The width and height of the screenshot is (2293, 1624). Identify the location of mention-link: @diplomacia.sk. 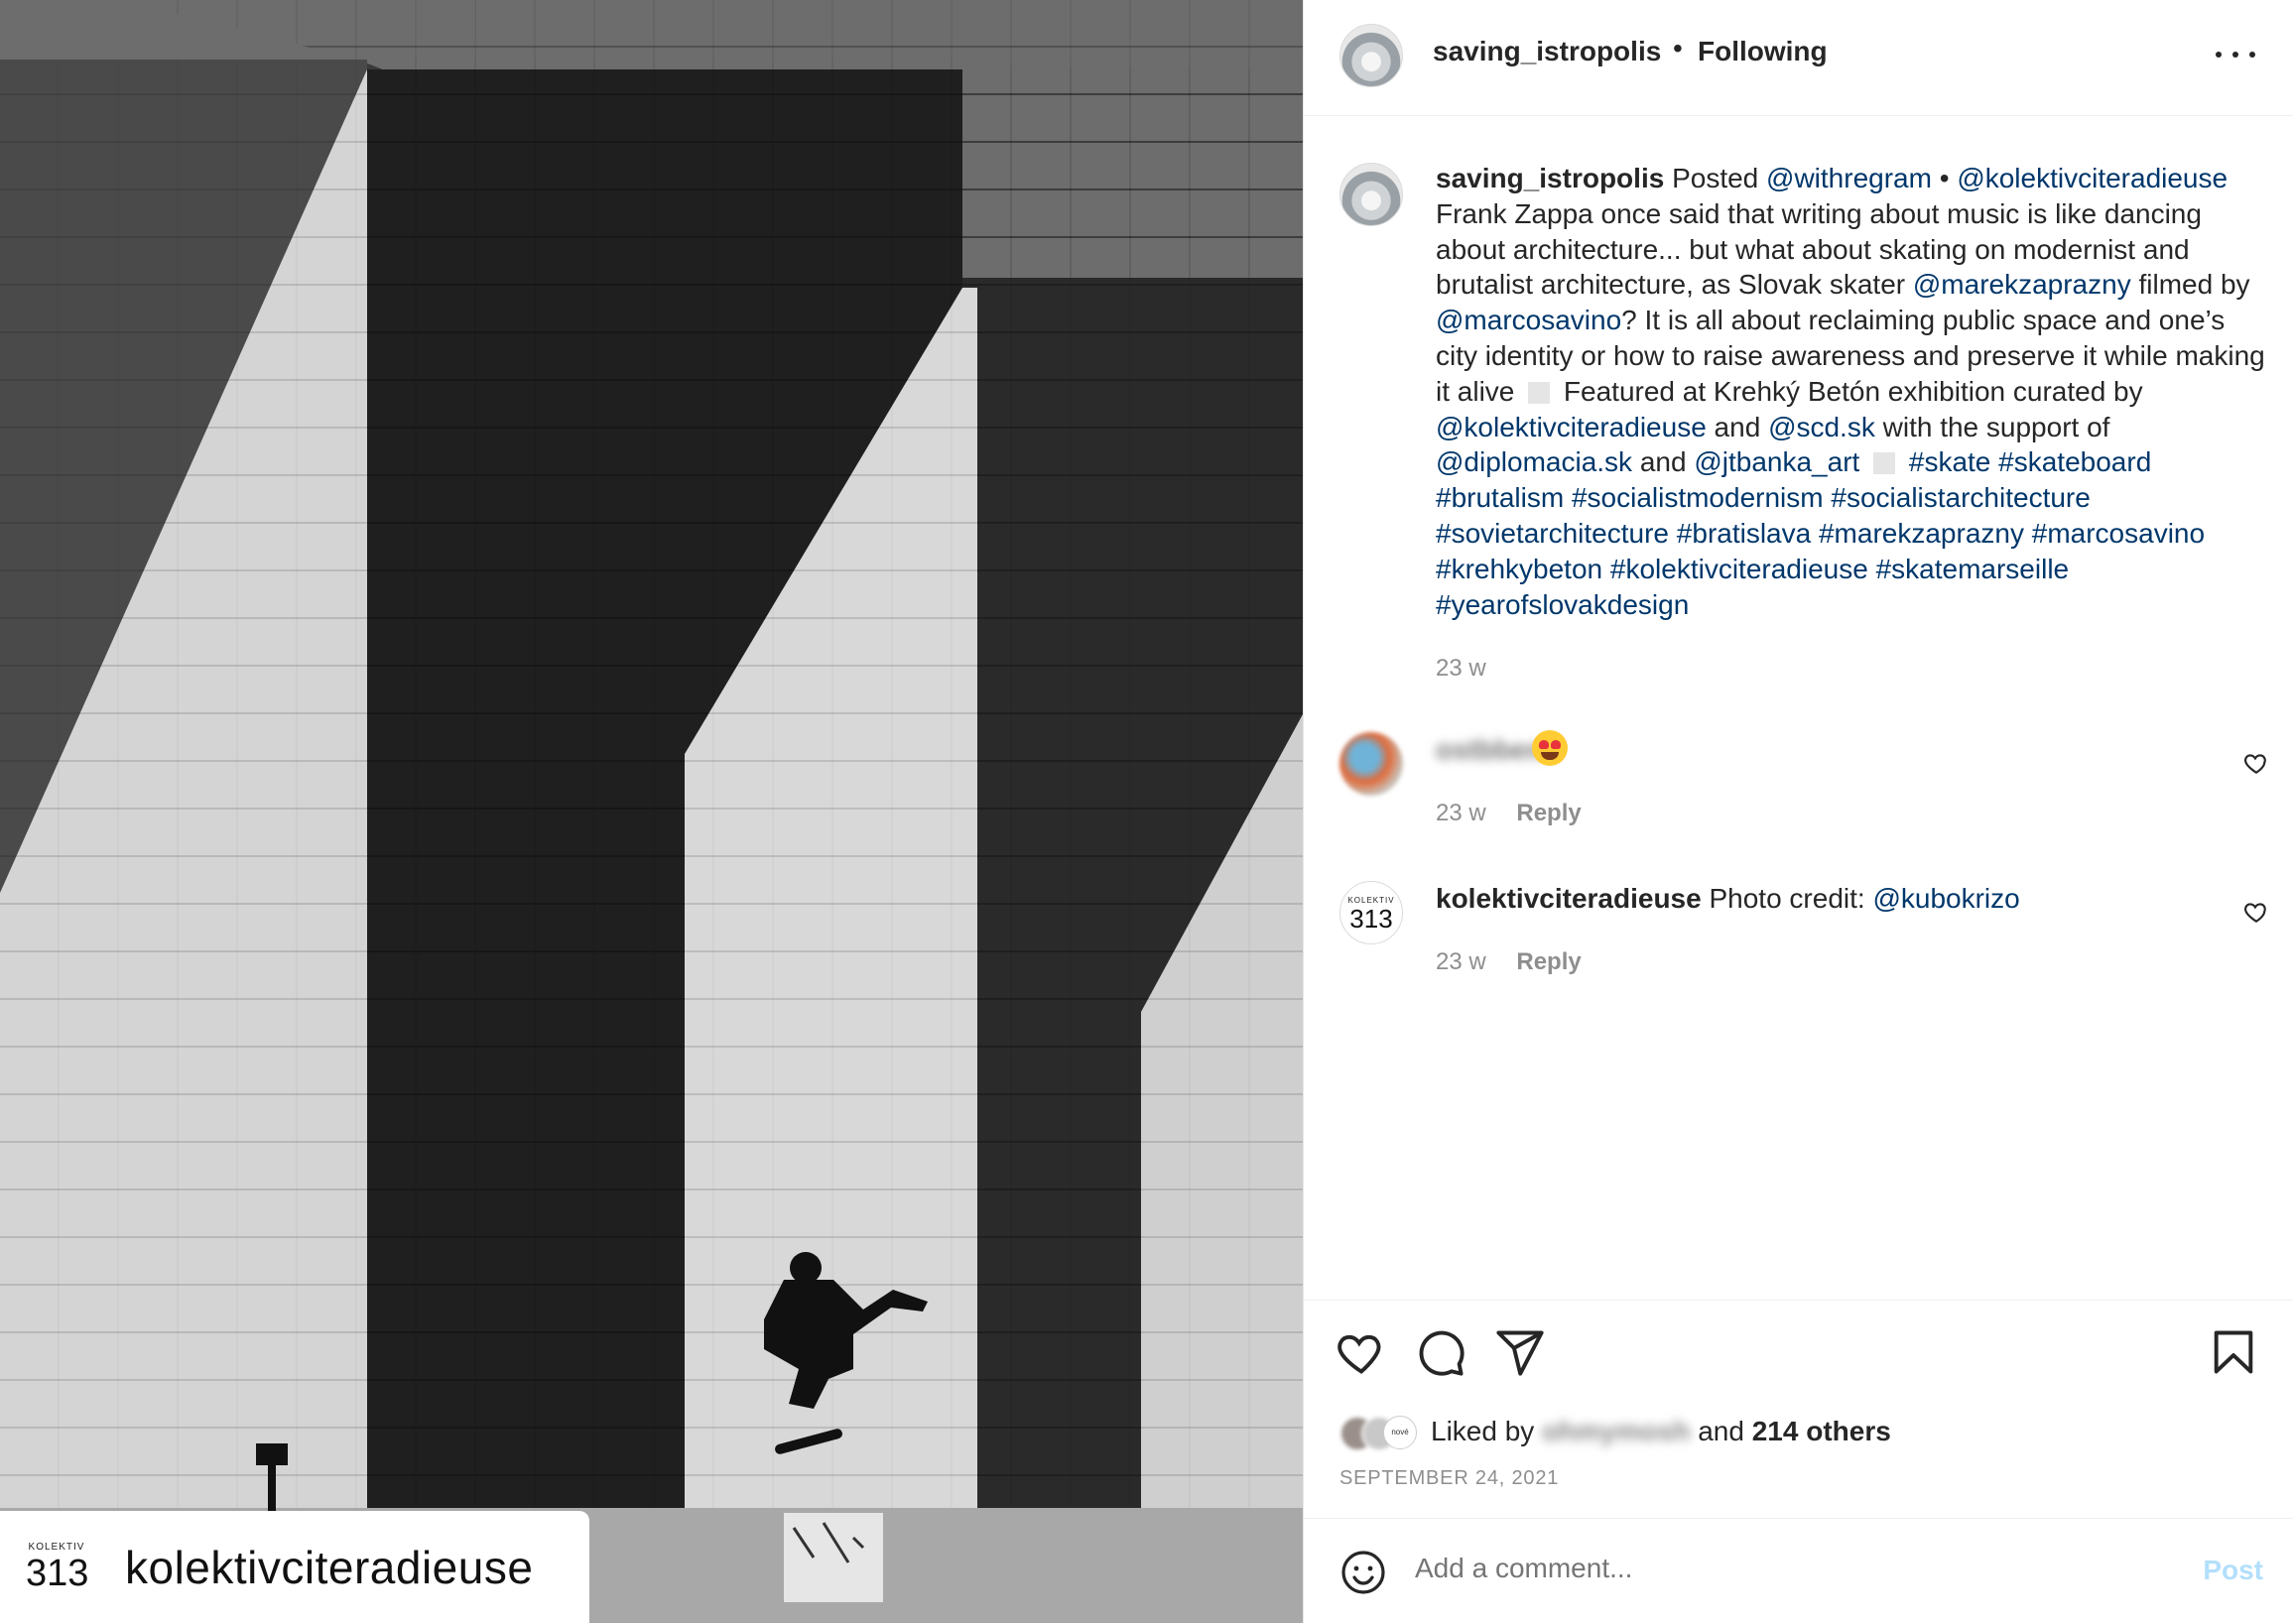
(1534, 461).